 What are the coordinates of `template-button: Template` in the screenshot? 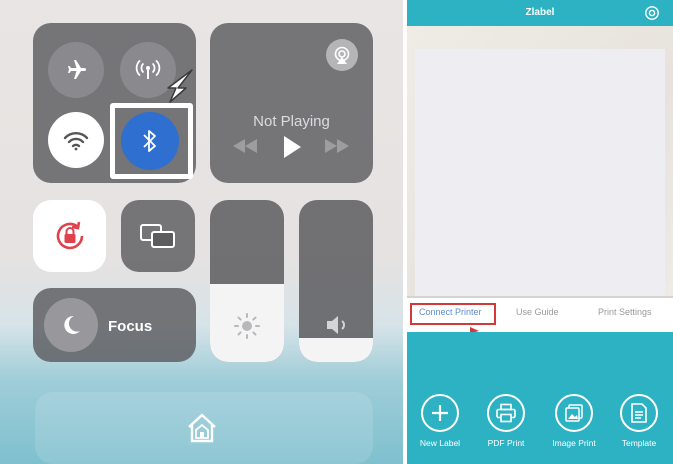 It's located at (639, 421).